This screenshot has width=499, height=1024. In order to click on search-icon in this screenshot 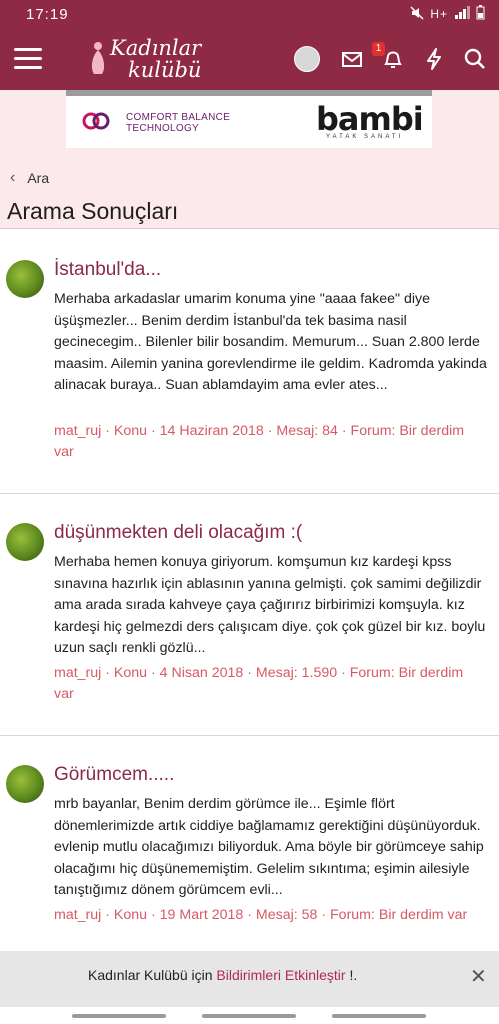, I will do `click(475, 59)`.